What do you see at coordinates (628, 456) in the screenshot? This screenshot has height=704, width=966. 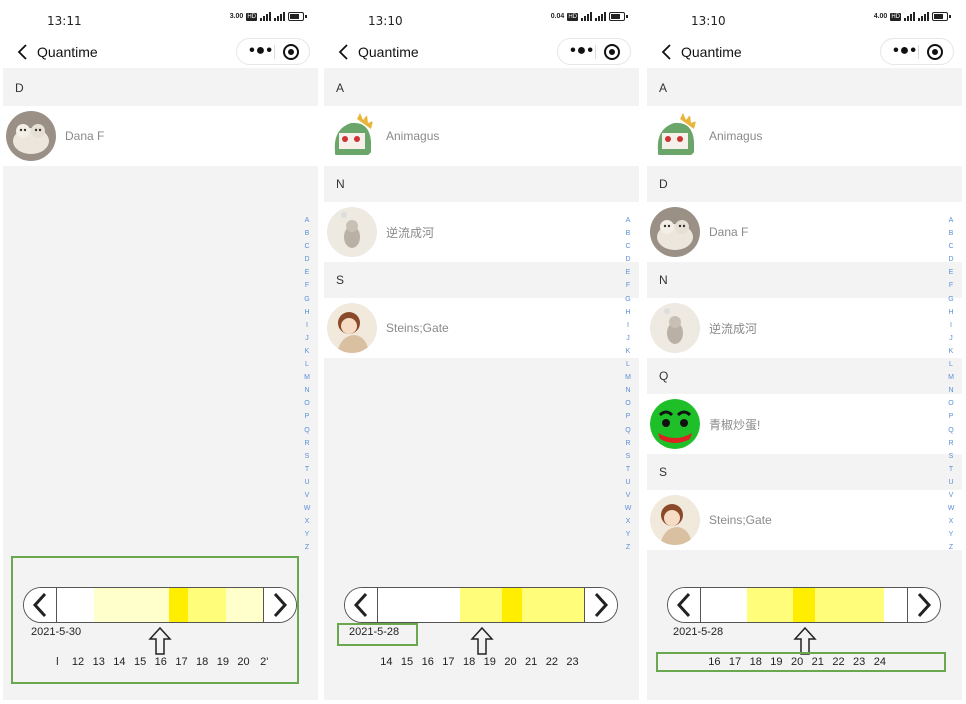 I see `index-letter: S` at bounding box center [628, 456].